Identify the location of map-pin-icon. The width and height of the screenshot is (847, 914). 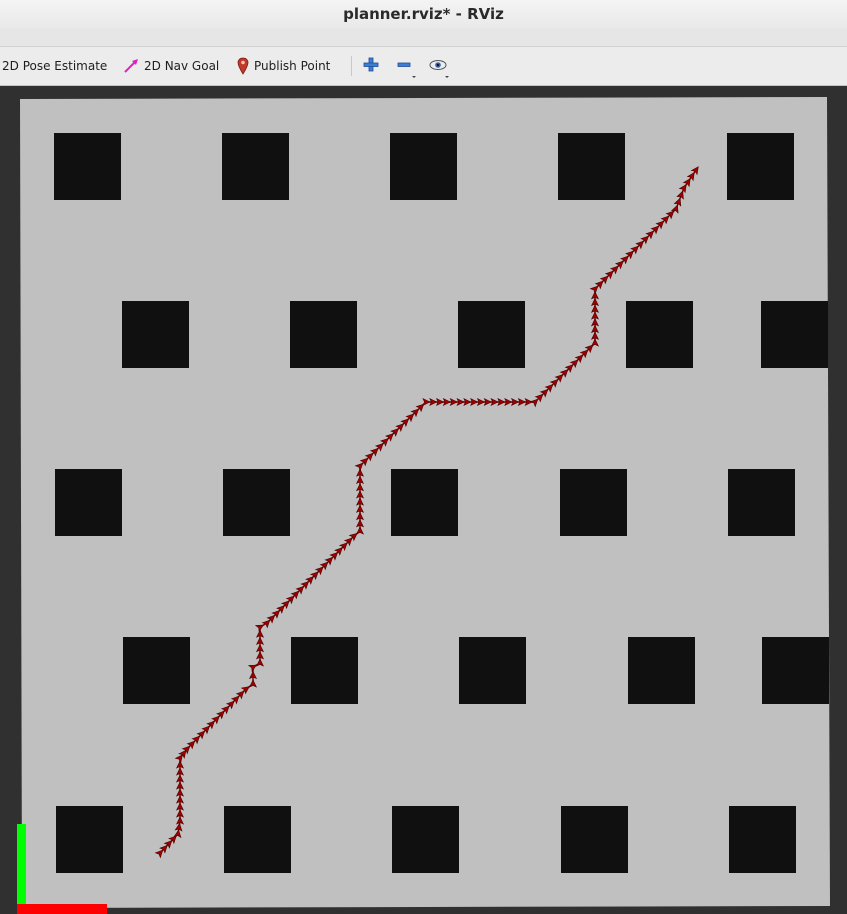
(243, 66).